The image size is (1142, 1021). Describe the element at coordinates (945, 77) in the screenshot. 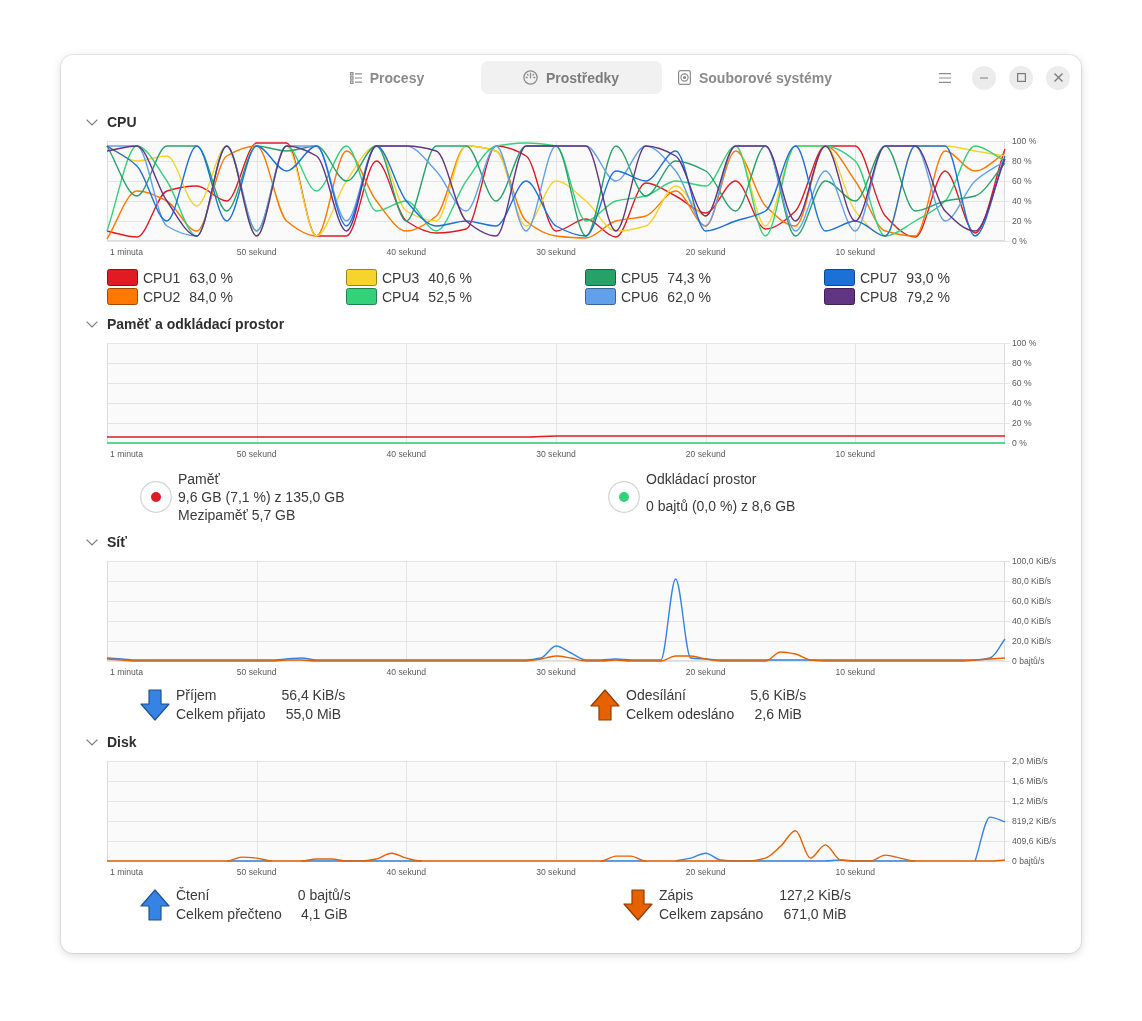

I see `menu-icon` at that location.